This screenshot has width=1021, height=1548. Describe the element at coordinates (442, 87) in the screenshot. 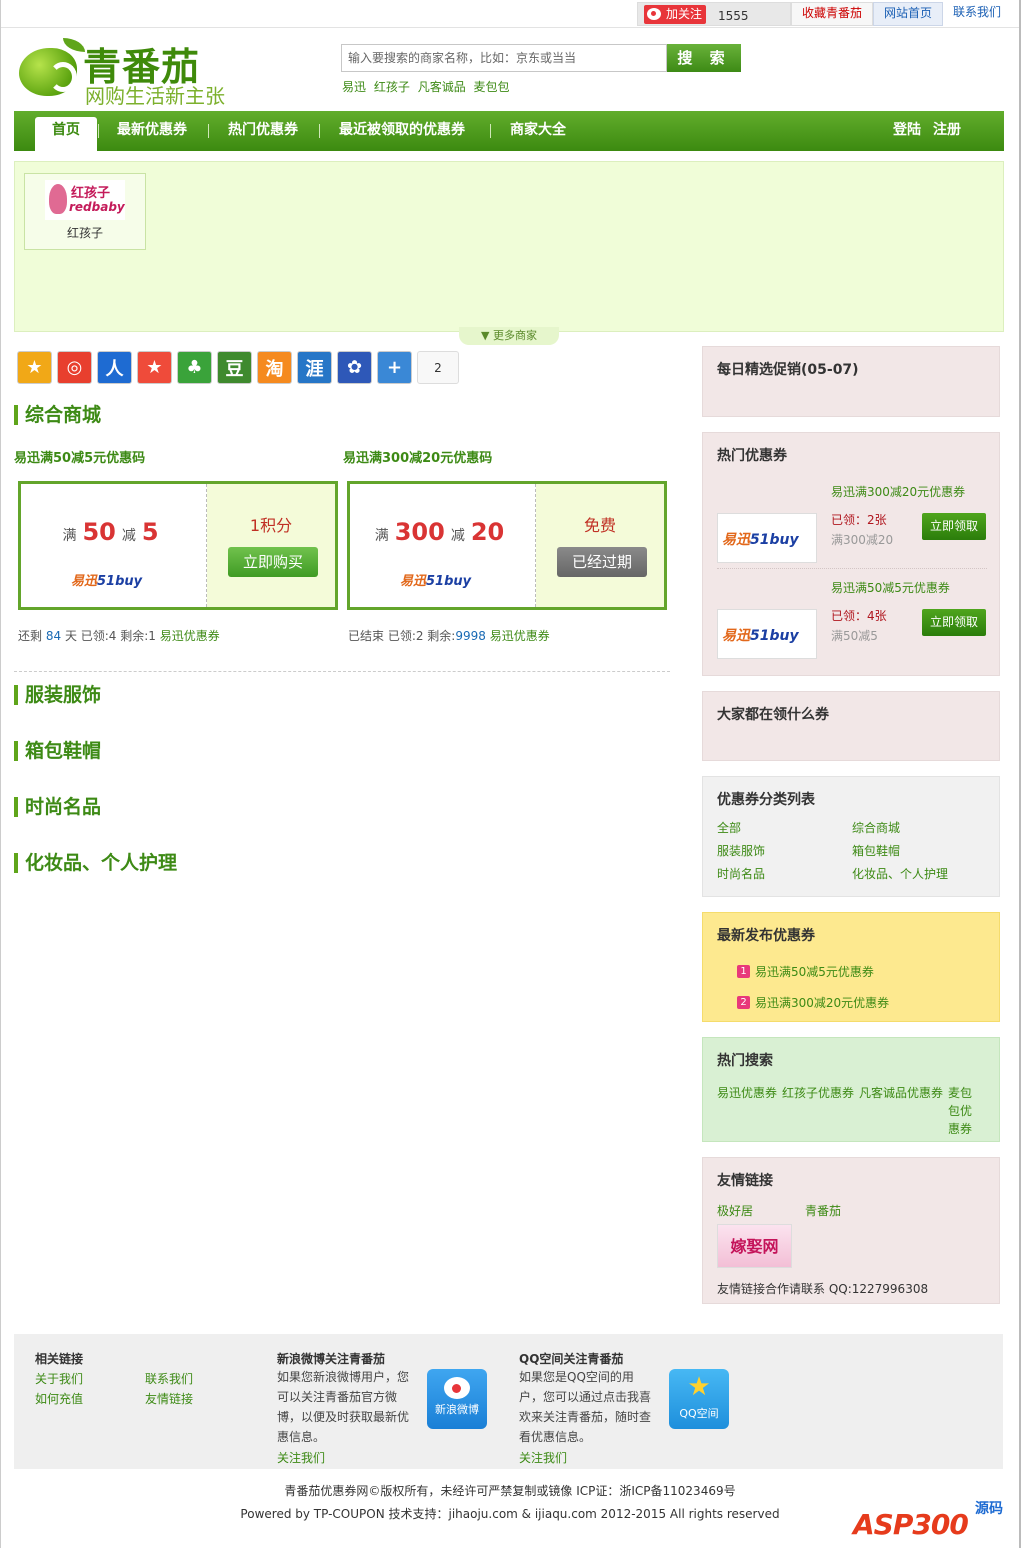

I see `hot-keyword: 凡客诚品` at that location.